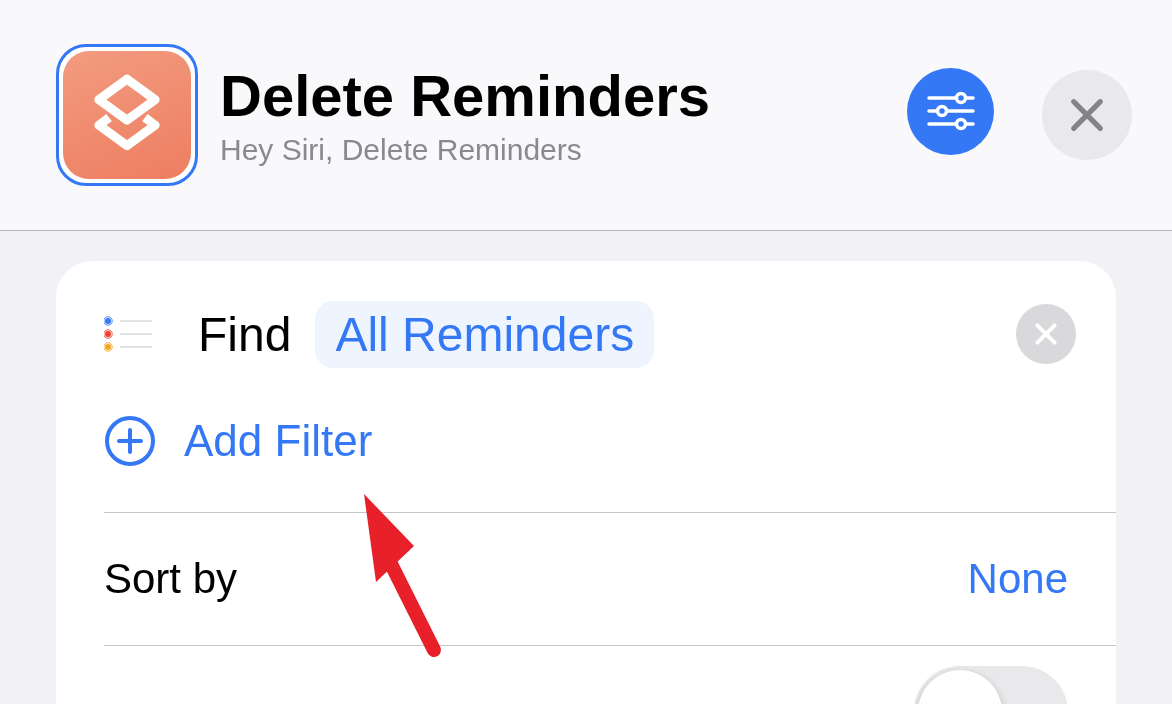  What do you see at coordinates (465, 96) in the screenshot?
I see `shortcut-title: Delete Reminders` at bounding box center [465, 96].